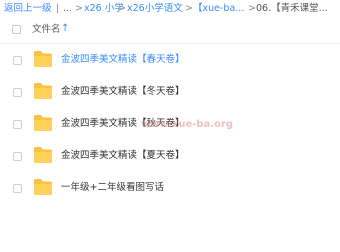  Describe the element at coordinates (155, 9) in the screenshot. I see `breadcrumb-item-subject: x26小学语文` at that location.